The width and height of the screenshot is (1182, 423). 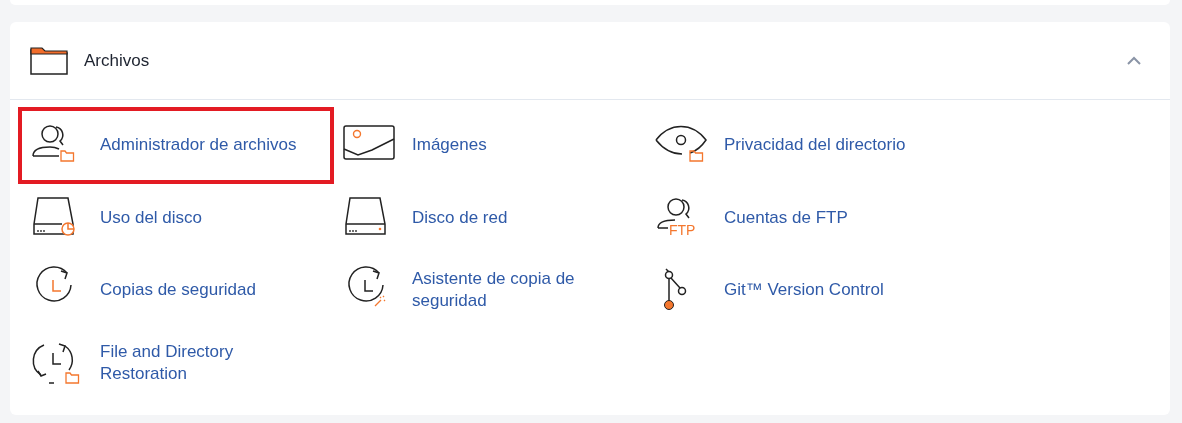 I want to click on image-icon, so click(x=369, y=142).